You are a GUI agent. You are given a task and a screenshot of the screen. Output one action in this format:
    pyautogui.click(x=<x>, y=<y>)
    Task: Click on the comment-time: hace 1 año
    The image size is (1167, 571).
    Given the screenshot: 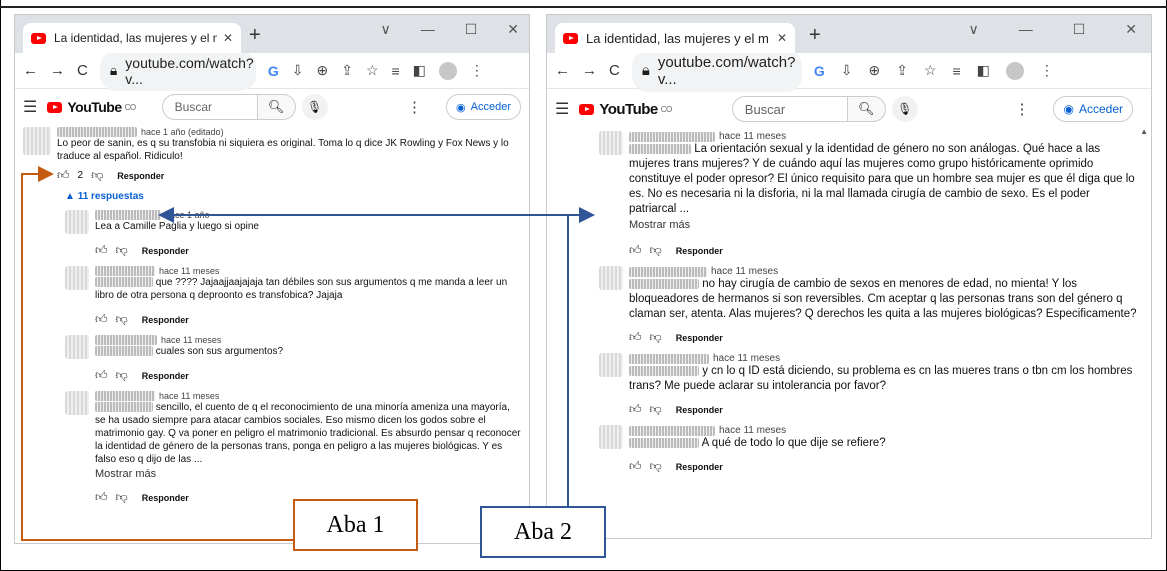 What is the action you would take?
    pyautogui.click(x=187, y=215)
    